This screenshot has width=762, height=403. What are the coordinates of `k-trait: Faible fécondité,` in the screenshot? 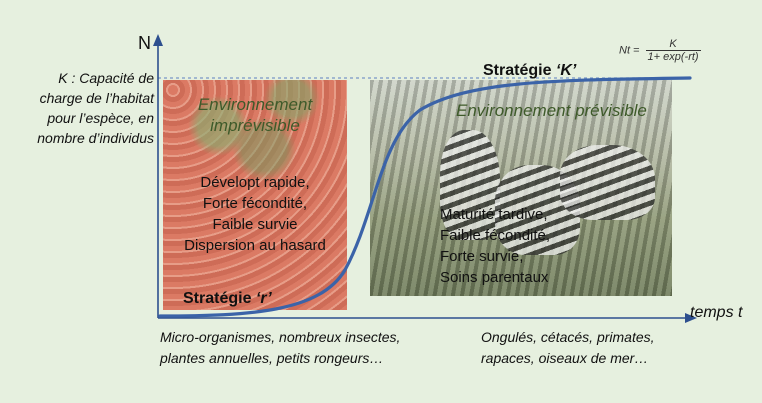 It's located at (495, 235).